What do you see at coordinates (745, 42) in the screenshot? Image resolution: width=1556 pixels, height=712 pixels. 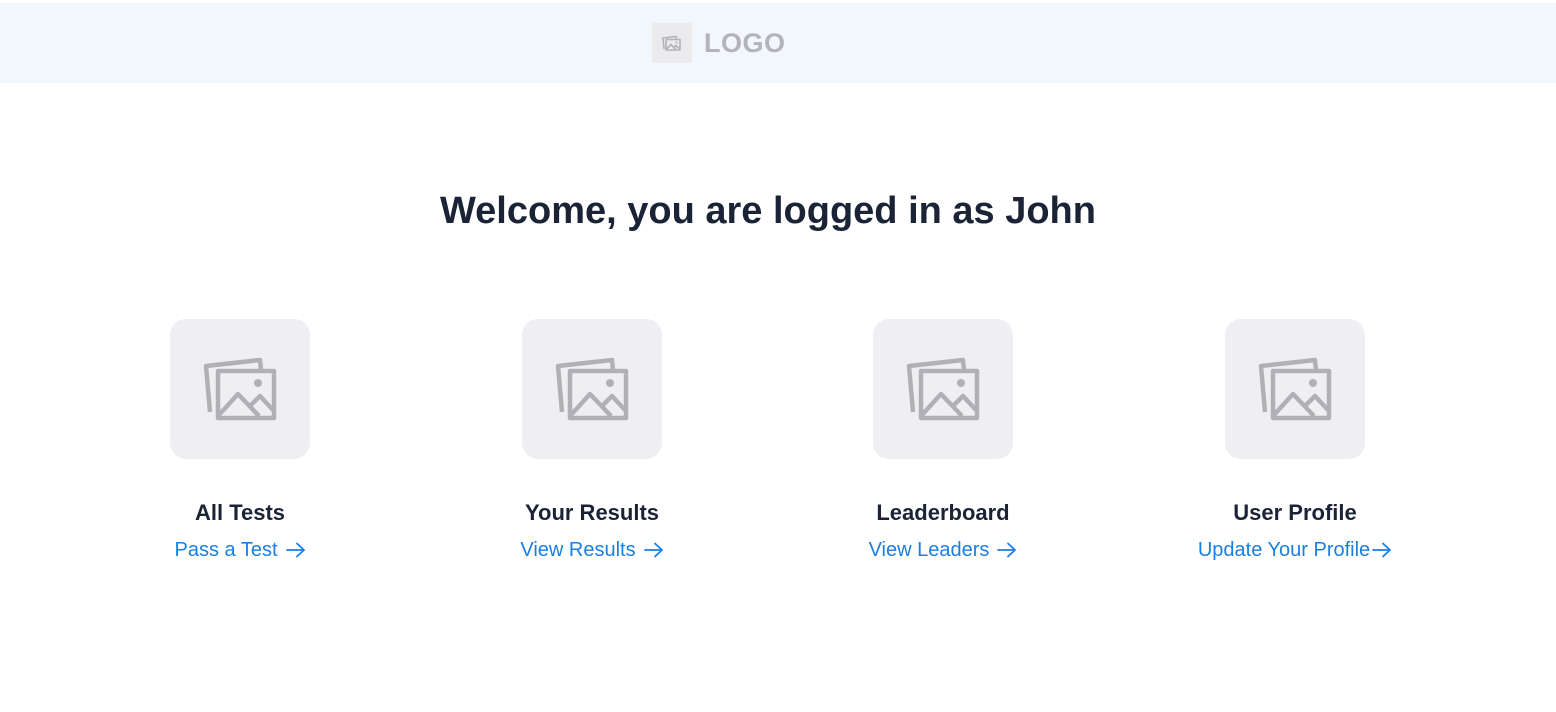 I see `logo-text: LOGO` at bounding box center [745, 42].